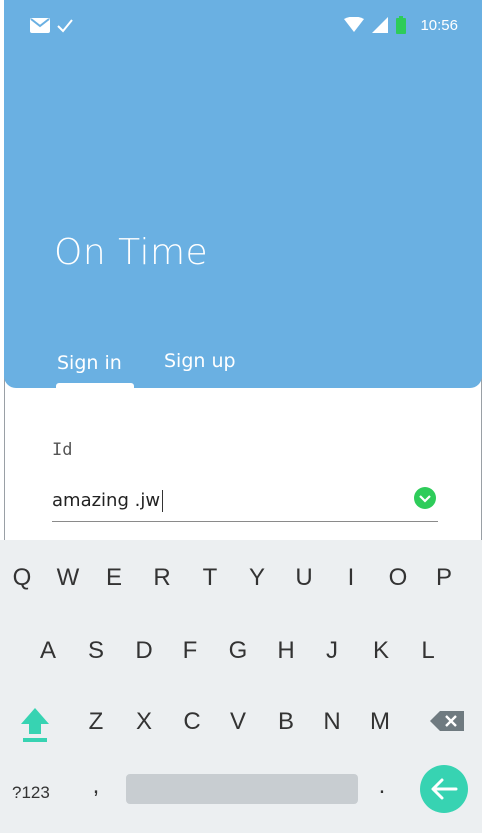  I want to click on key-c: C, so click(192, 722).